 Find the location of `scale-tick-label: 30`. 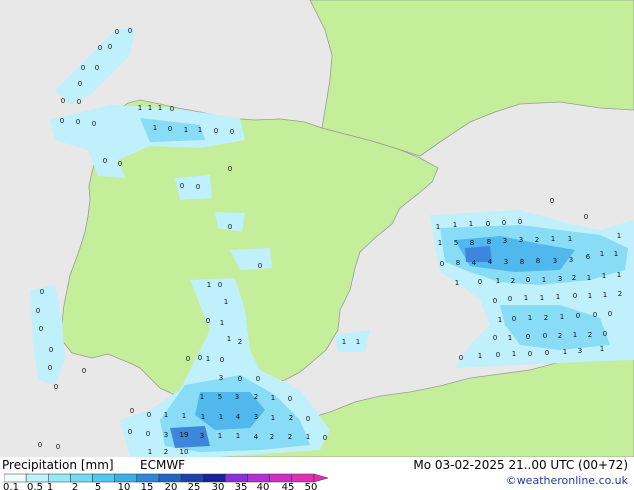

scale-tick-label: 30 is located at coordinates (218, 486).